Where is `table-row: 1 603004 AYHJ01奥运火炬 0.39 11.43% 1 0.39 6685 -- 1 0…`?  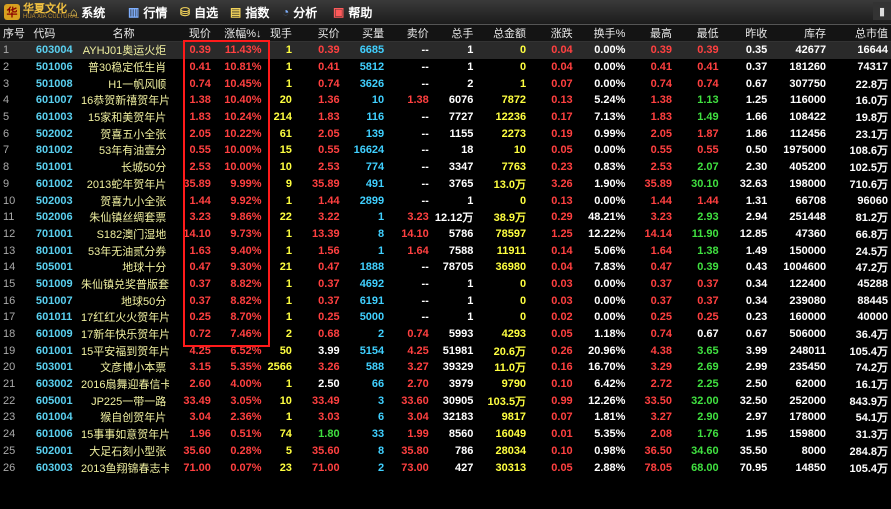 table-row: 1 603004 AYHJ01奥运火炬 0.39 11.43% 1 0.39 6685 -- 1 0… is located at coordinates (445, 50).